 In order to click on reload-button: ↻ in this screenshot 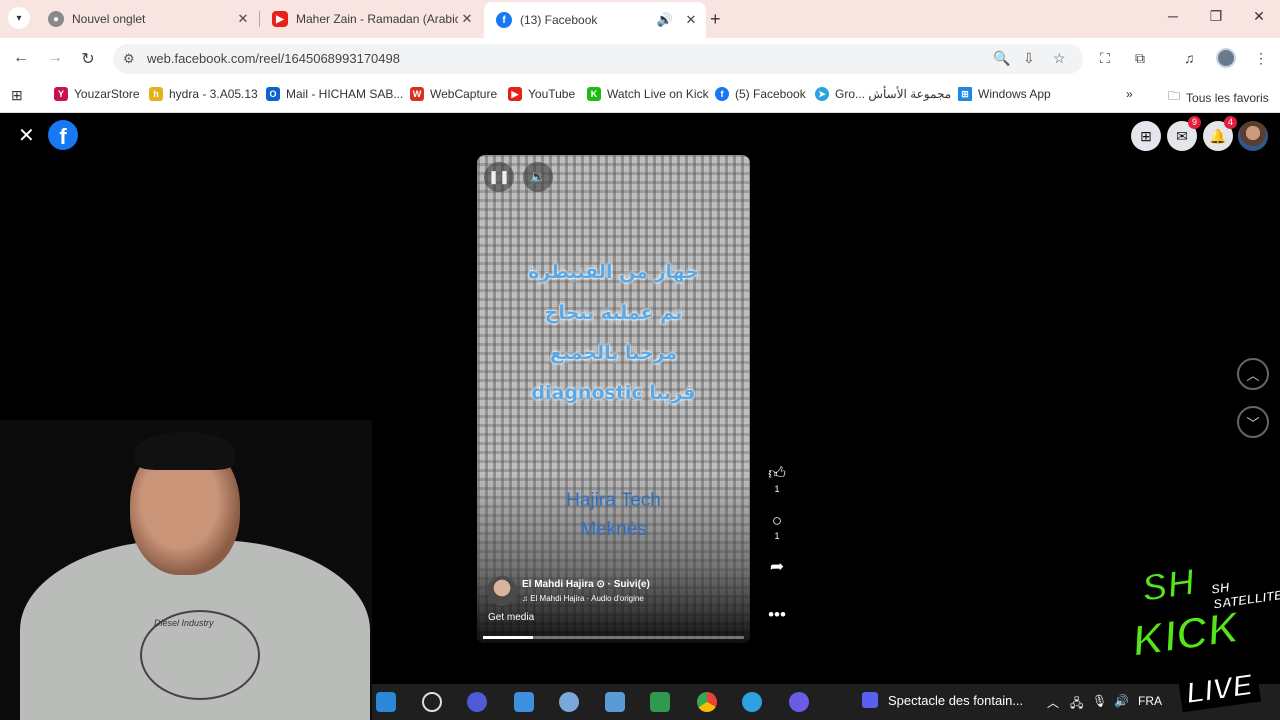, I will do `click(88, 59)`.